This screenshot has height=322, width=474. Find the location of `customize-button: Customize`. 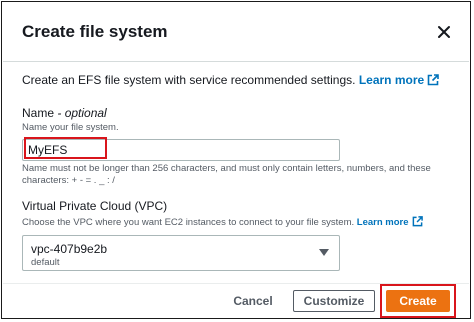

customize-button: Customize is located at coordinates (334, 301).